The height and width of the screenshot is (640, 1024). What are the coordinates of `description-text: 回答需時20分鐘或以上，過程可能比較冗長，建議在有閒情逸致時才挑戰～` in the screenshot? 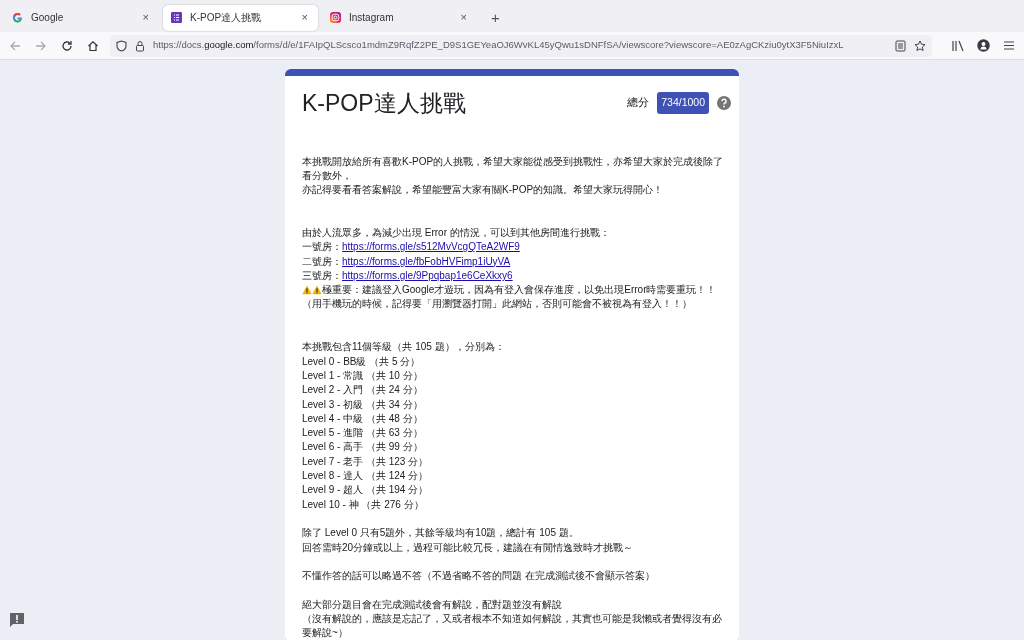 It's located at (468, 547).